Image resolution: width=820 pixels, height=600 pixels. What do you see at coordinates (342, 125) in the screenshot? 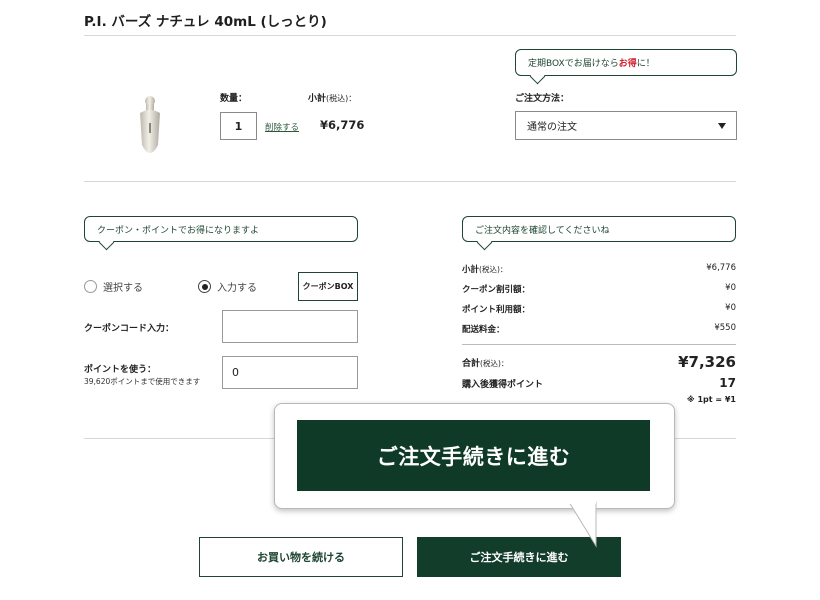
I see `product-price: ¥6,776` at bounding box center [342, 125].